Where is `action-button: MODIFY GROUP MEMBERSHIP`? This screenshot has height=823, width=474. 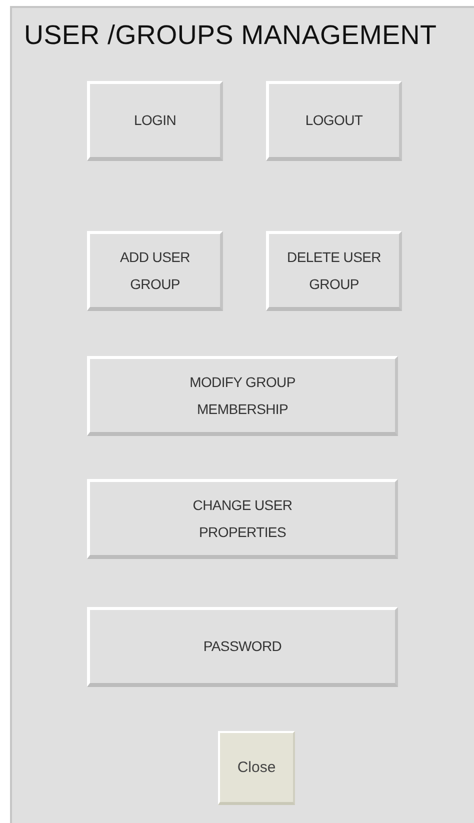
action-button: MODIFY GROUP MEMBERSHIP is located at coordinates (242, 396).